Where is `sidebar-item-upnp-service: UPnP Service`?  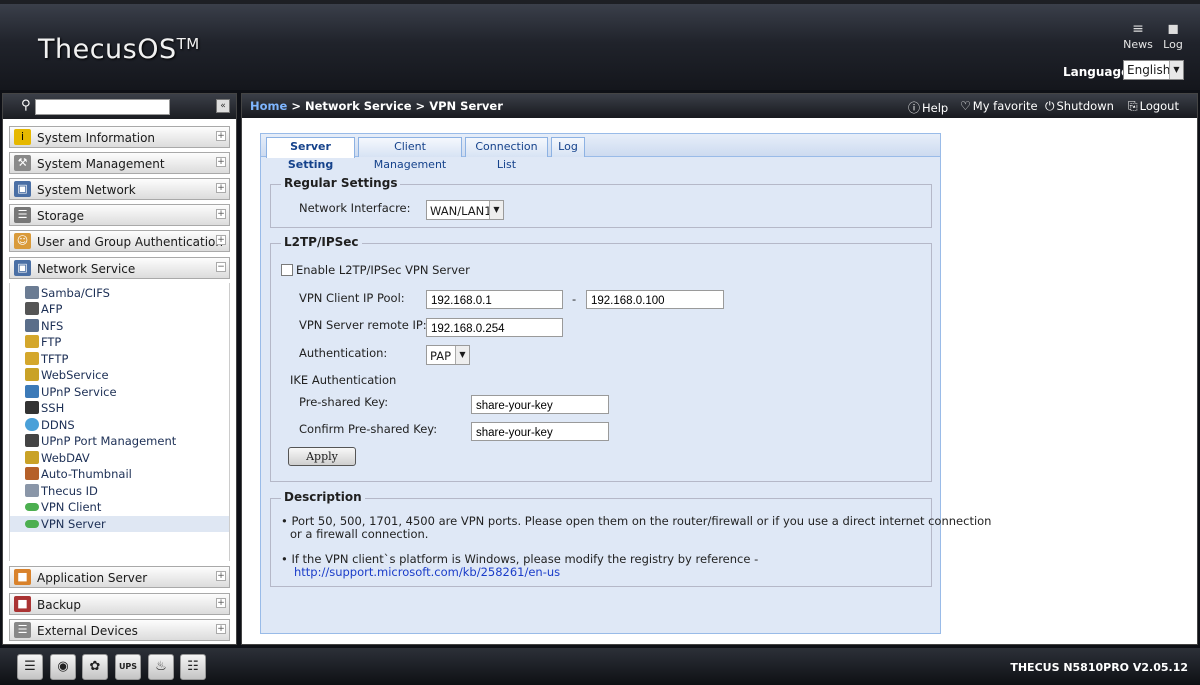
sidebar-item-upnp-service: UPnP Service is located at coordinates (119, 392).